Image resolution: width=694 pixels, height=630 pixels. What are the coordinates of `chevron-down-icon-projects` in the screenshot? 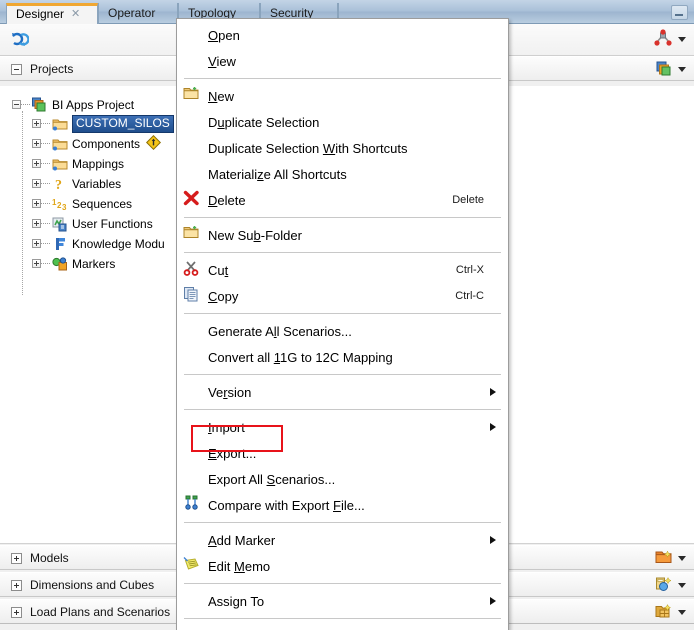 It's located at (682, 69).